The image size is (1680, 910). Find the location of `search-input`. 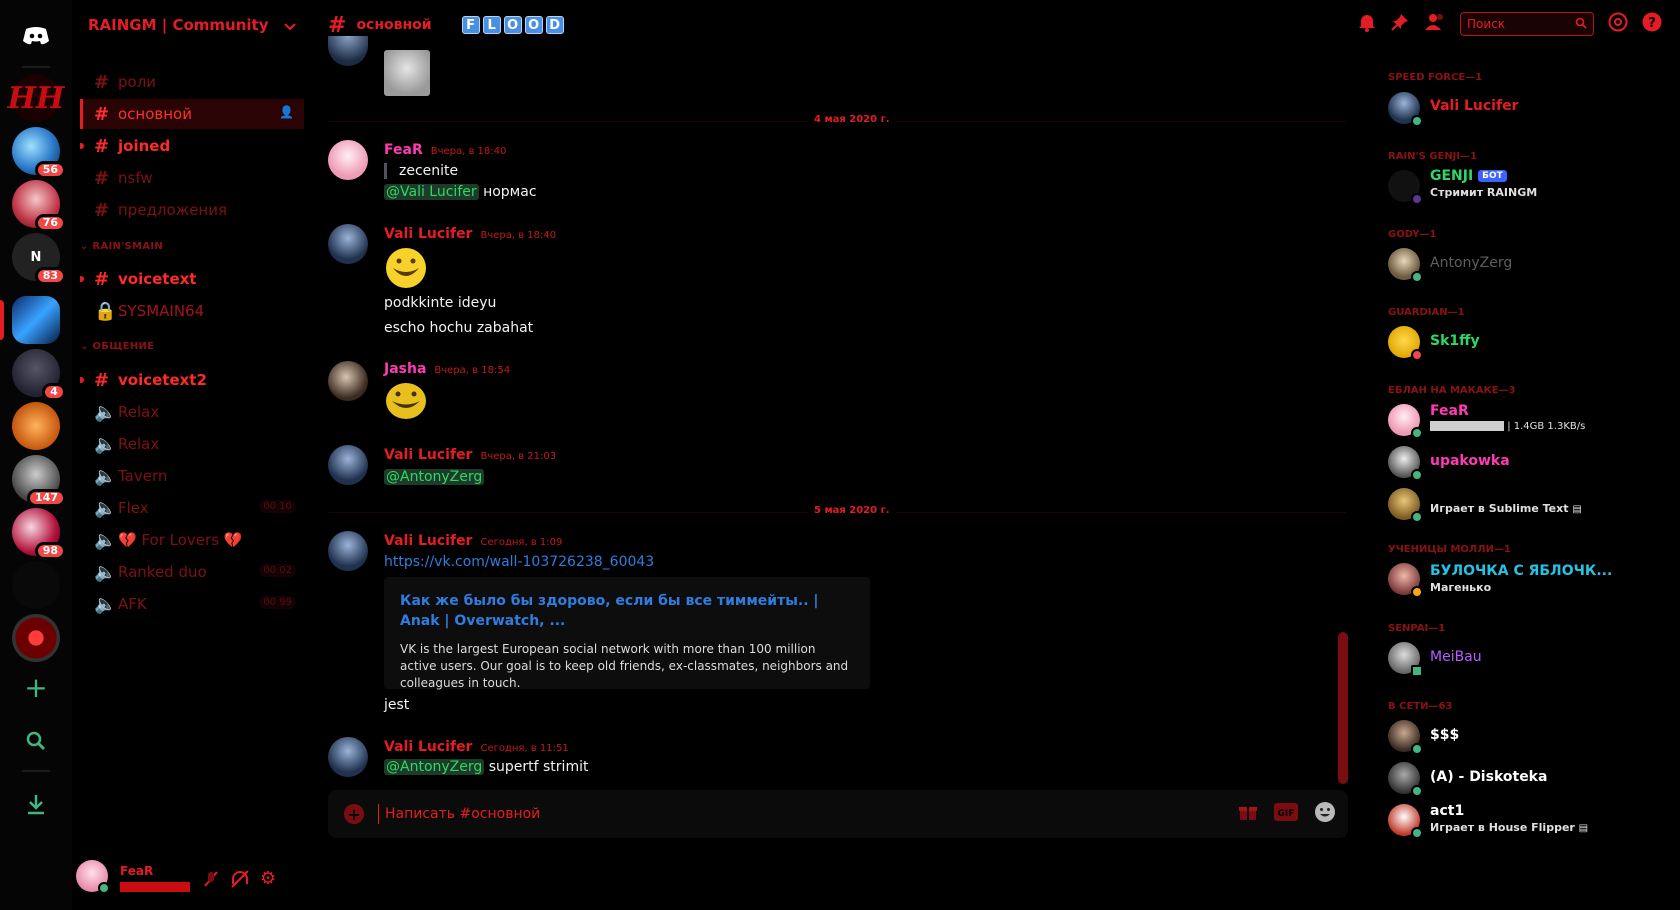

search-input is located at coordinates (1517, 24).